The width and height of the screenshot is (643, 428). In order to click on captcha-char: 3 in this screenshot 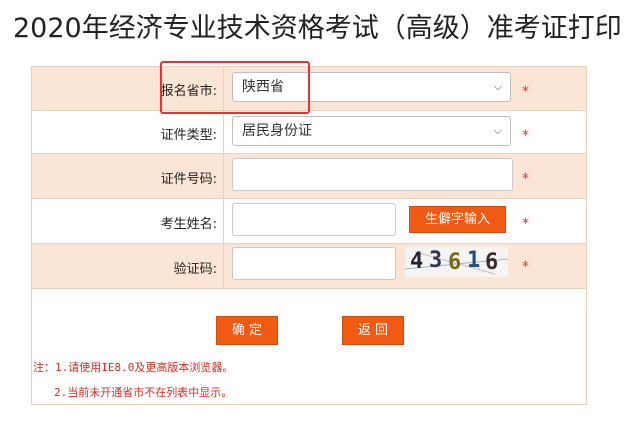, I will do `click(436, 260)`.